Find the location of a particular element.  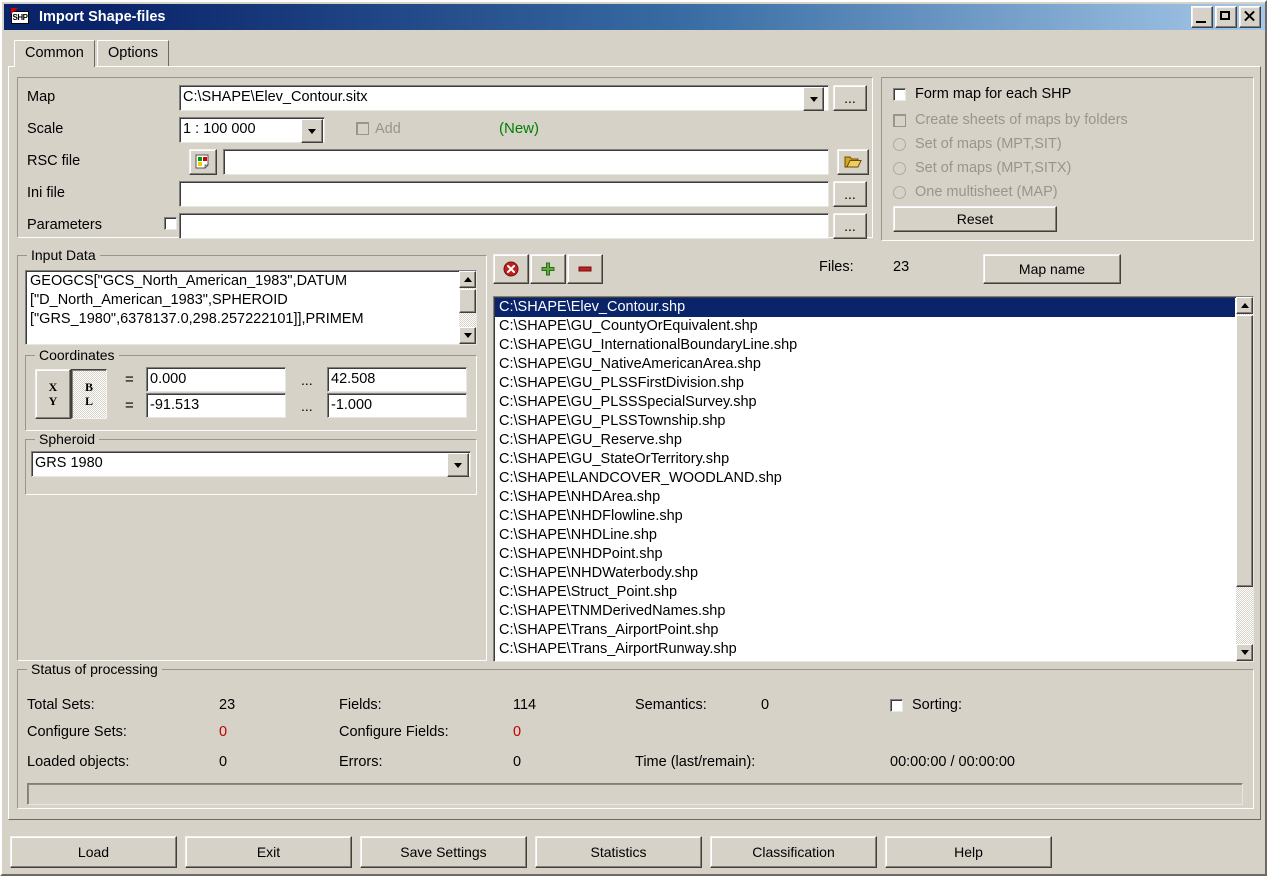

shapefile-list-item: C:\SHAPE\NHDArea.shp is located at coordinates (865, 497).